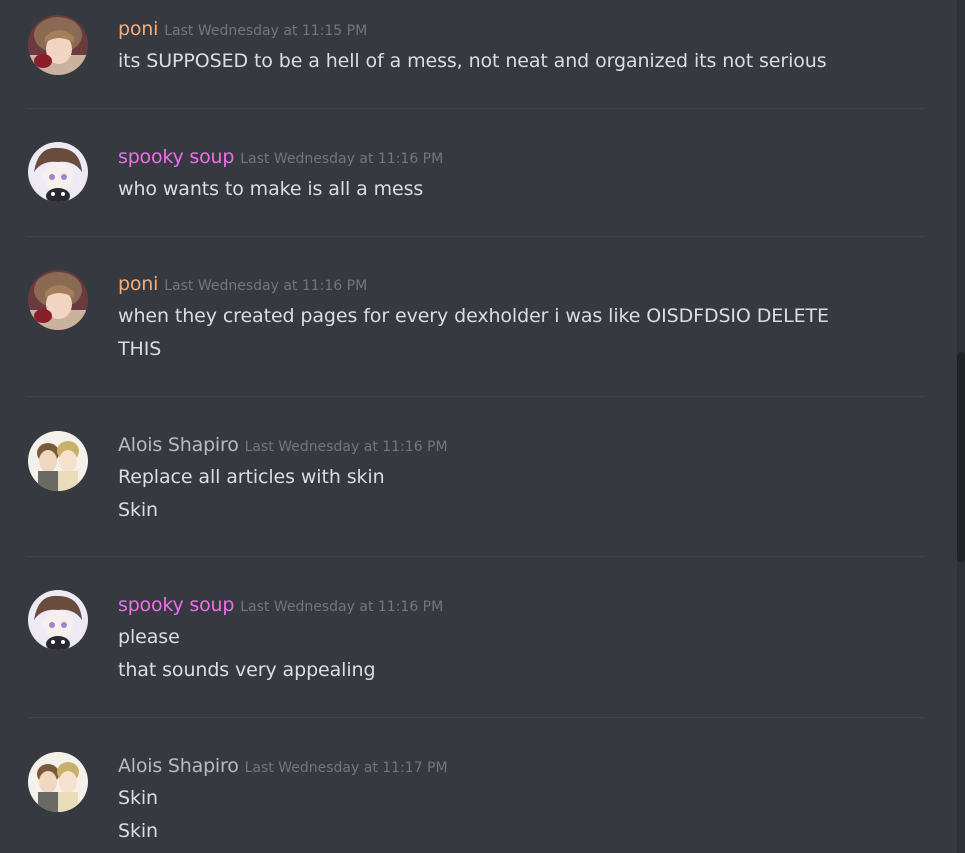  What do you see at coordinates (247, 670) in the screenshot?
I see `message-text: that sounds very appealing` at bounding box center [247, 670].